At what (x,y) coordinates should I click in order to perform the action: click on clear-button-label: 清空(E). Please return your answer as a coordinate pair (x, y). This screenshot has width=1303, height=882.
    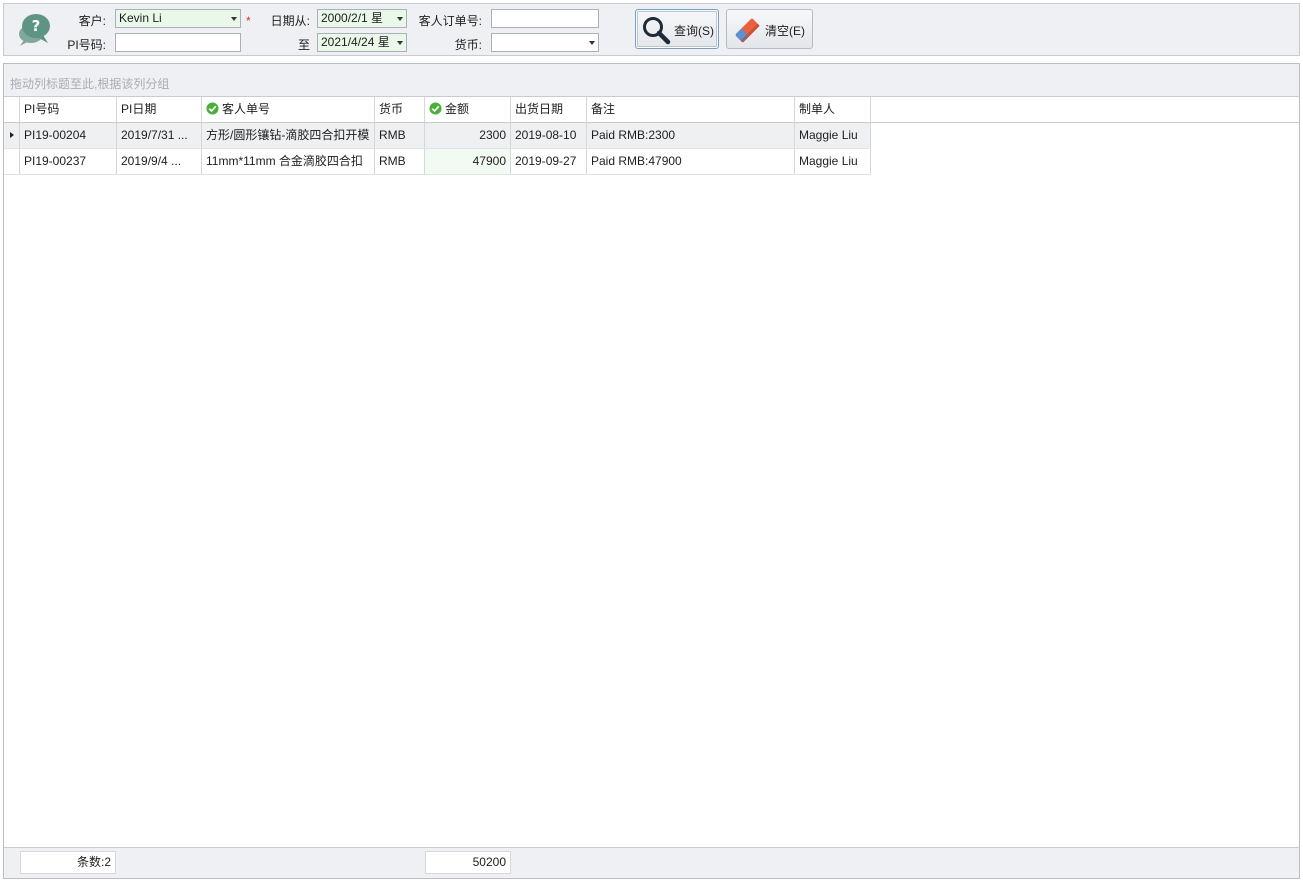
    Looking at the image, I should click on (785, 31).